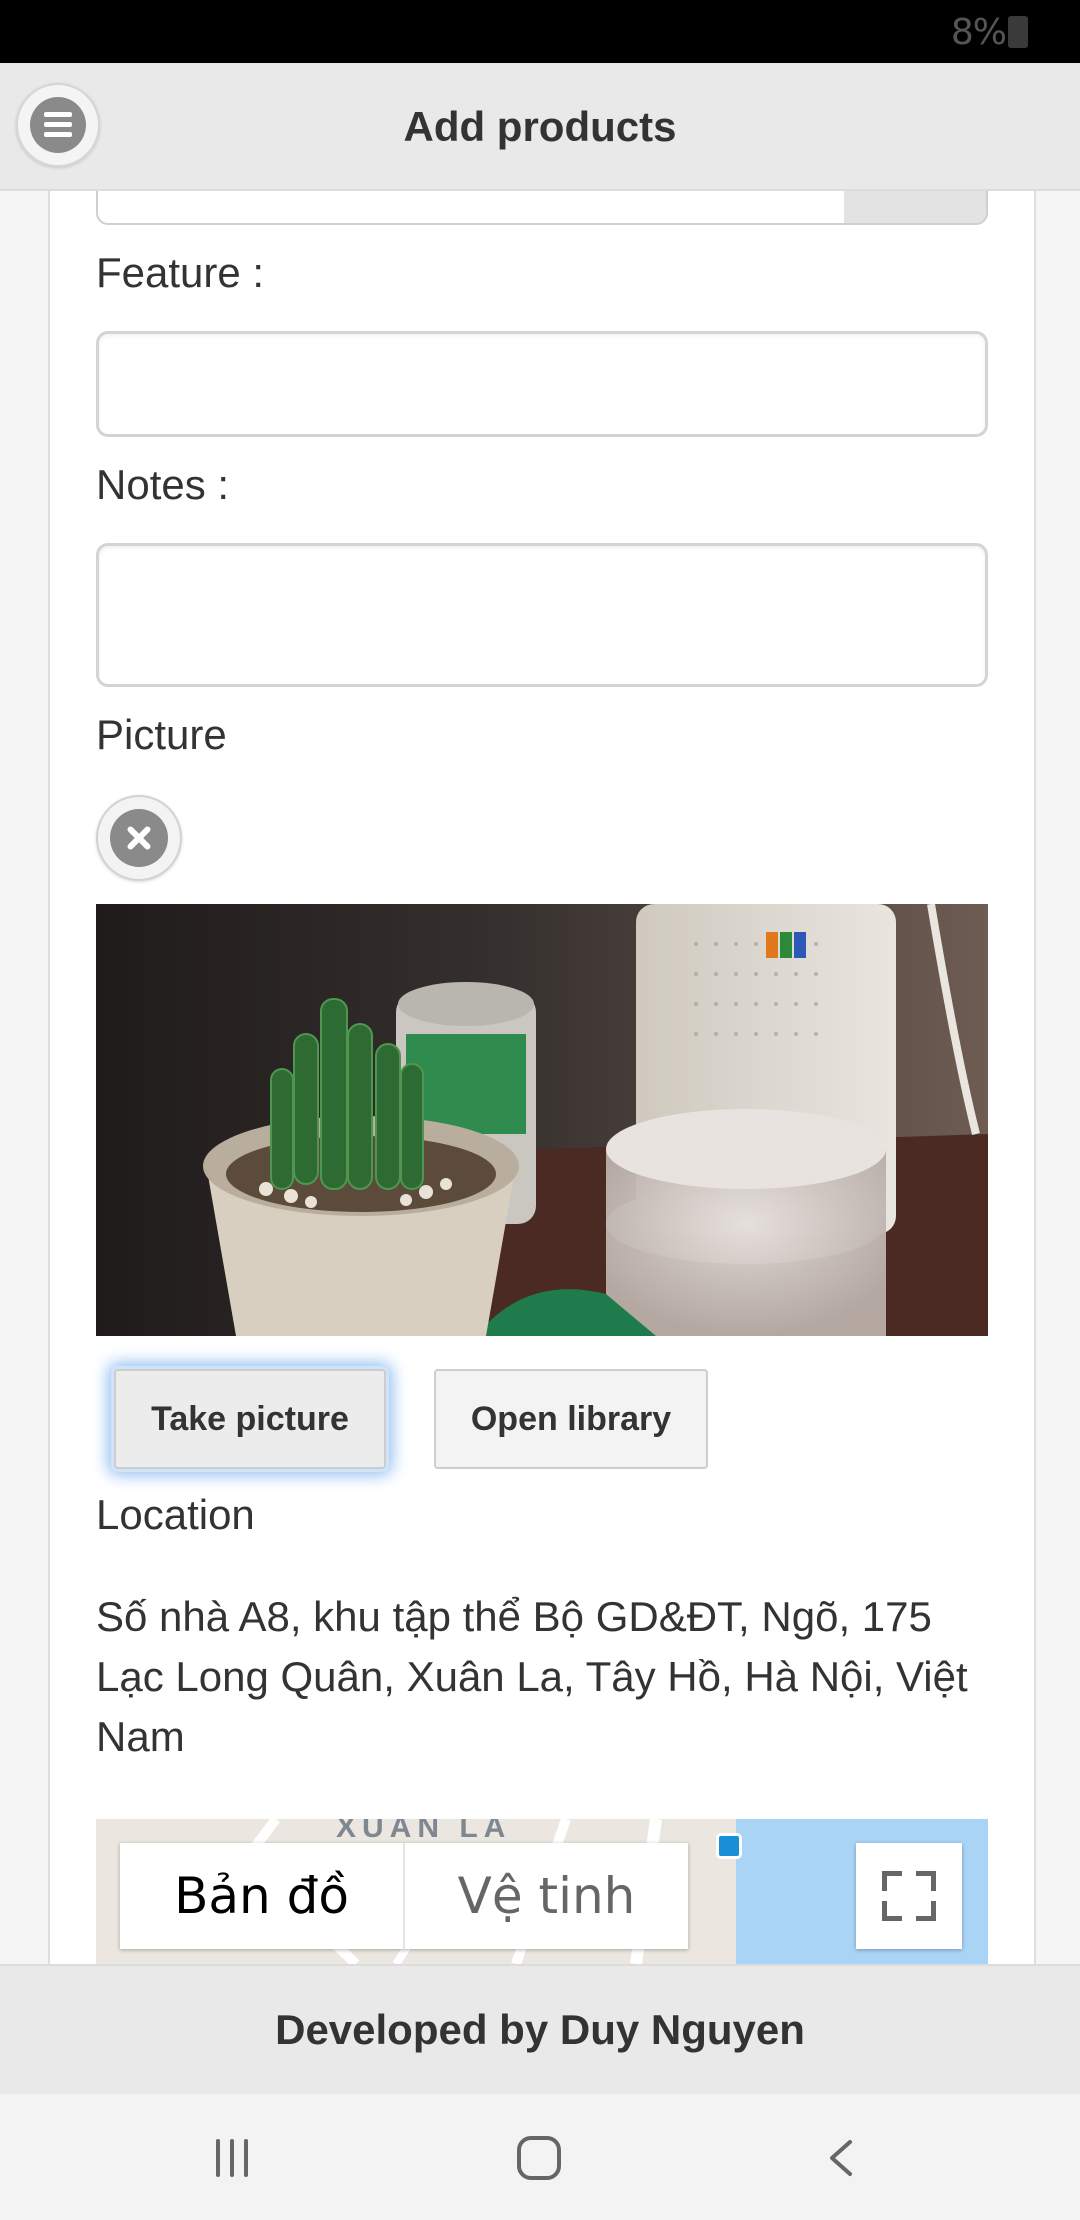 The image size is (1080, 2220). Describe the element at coordinates (978, 32) in the screenshot. I see `battery-text: 8%` at that location.